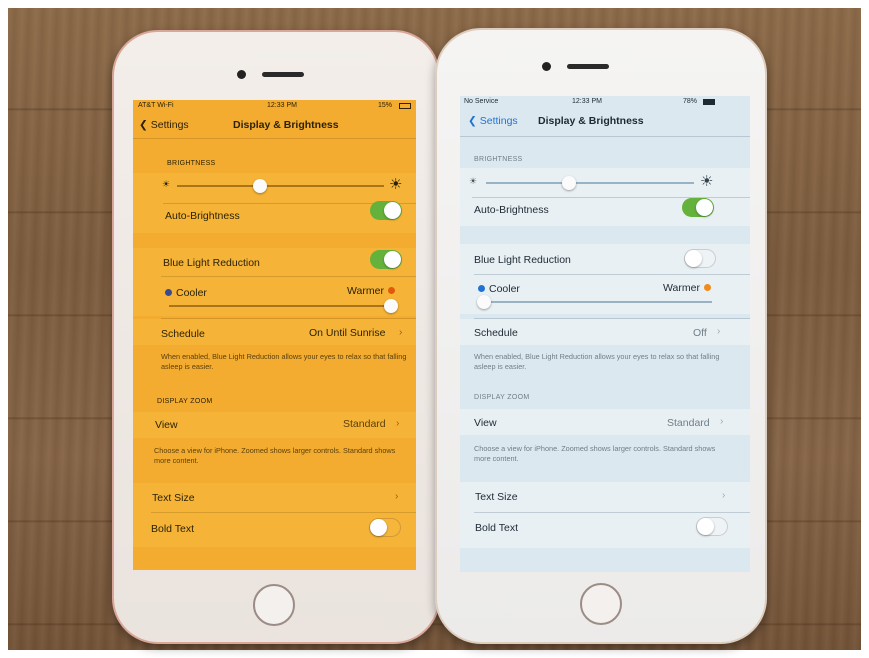  Describe the element at coordinates (700, 333) in the screenshot. I see `schedule-value: Off` at that location.